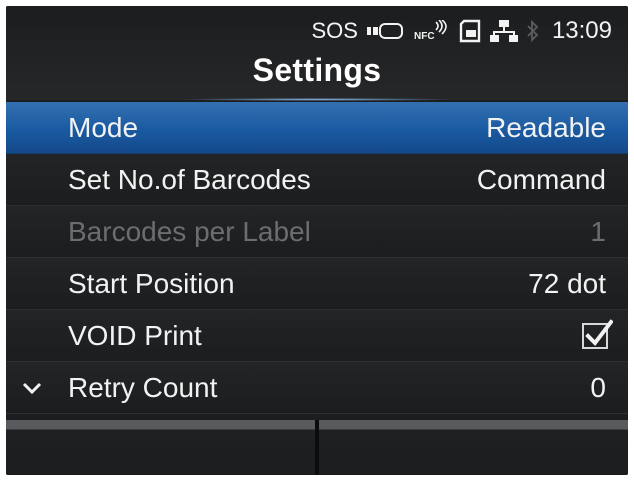 The width and height of the screenshot is (634, 481). What do you see at coordinates (317, 232) in the screenshot?
I see `settings-row-barcodes-per-label: Barcodes per Label 1` at bounding box center [317, 232].